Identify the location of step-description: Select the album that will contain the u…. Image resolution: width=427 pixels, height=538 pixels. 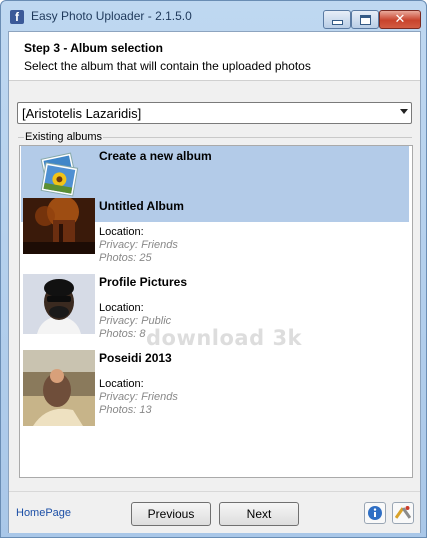
(167, 66).